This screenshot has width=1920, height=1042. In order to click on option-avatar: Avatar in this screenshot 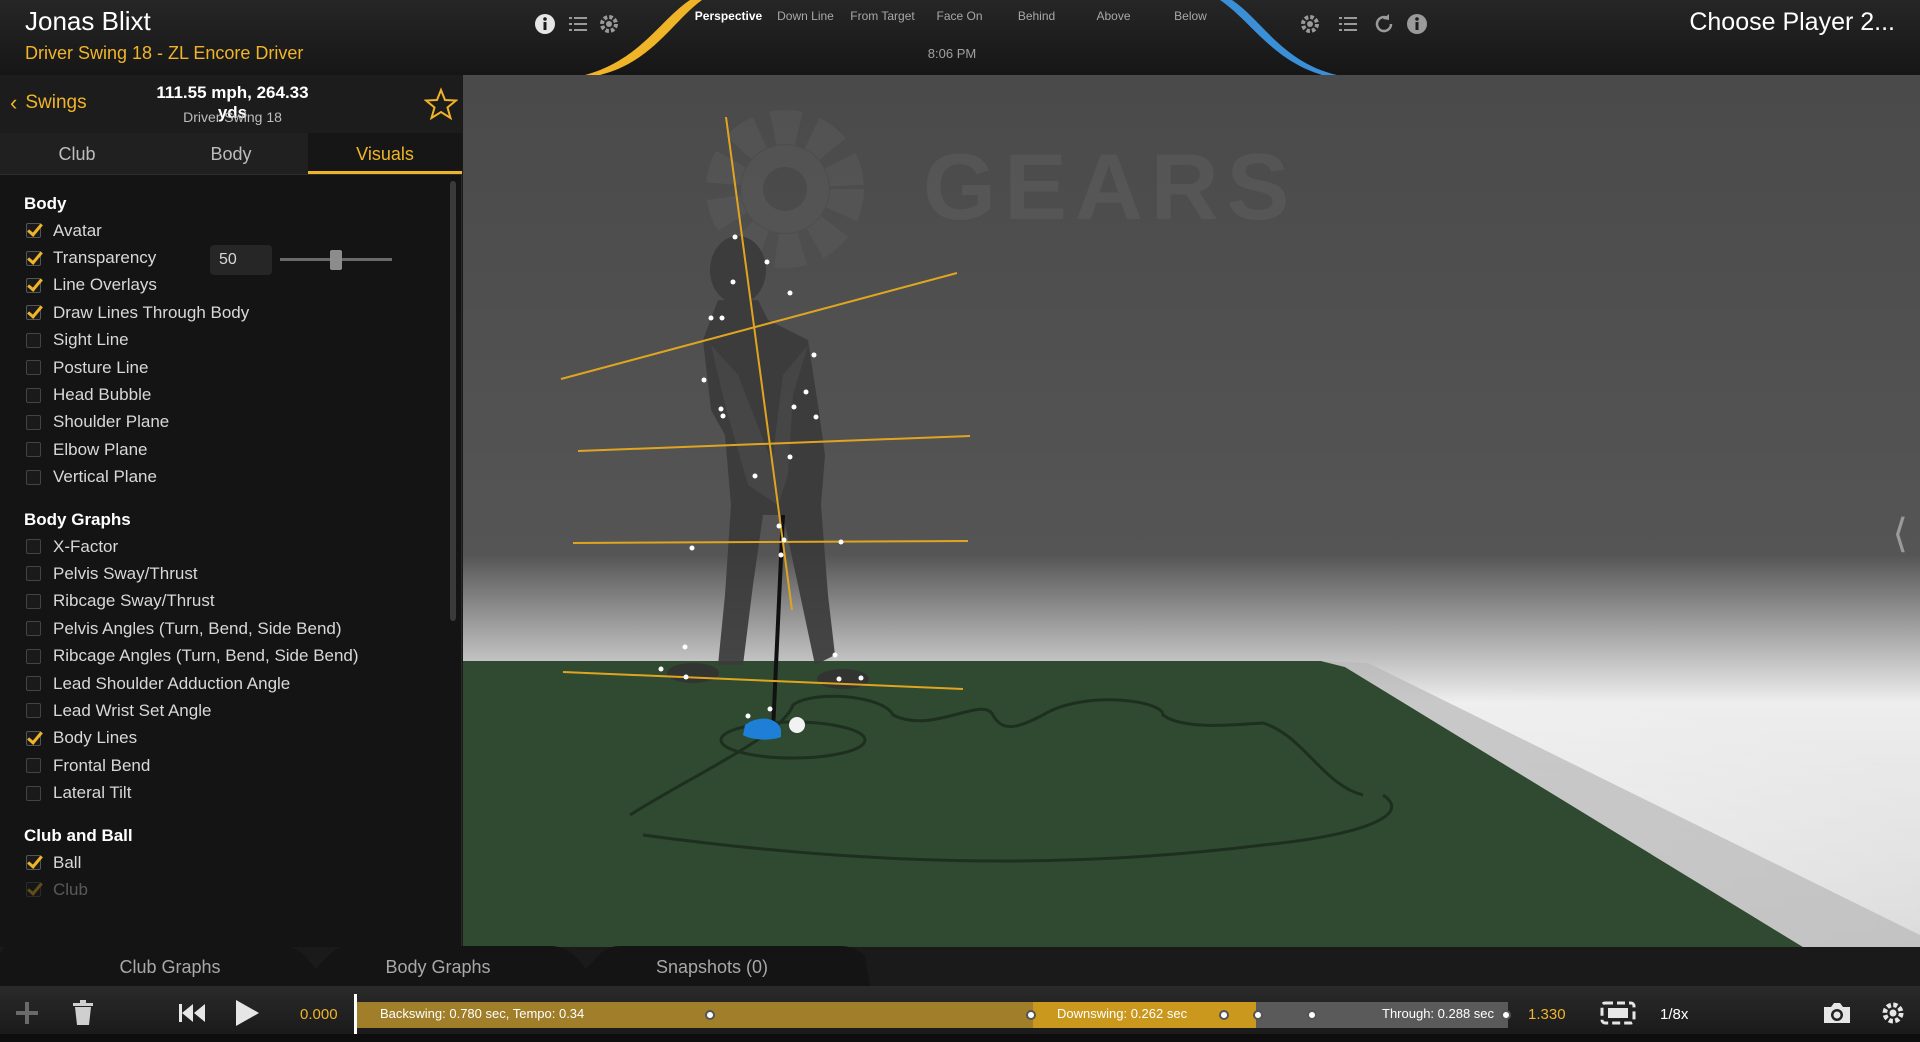, I will do `click(225, 230)`.